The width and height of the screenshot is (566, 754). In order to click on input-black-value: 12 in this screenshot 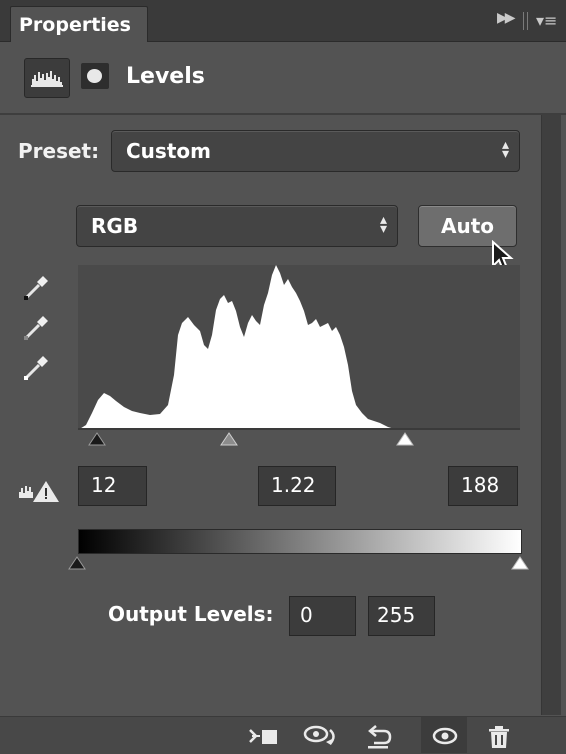, I will do `click(104, 485)`.